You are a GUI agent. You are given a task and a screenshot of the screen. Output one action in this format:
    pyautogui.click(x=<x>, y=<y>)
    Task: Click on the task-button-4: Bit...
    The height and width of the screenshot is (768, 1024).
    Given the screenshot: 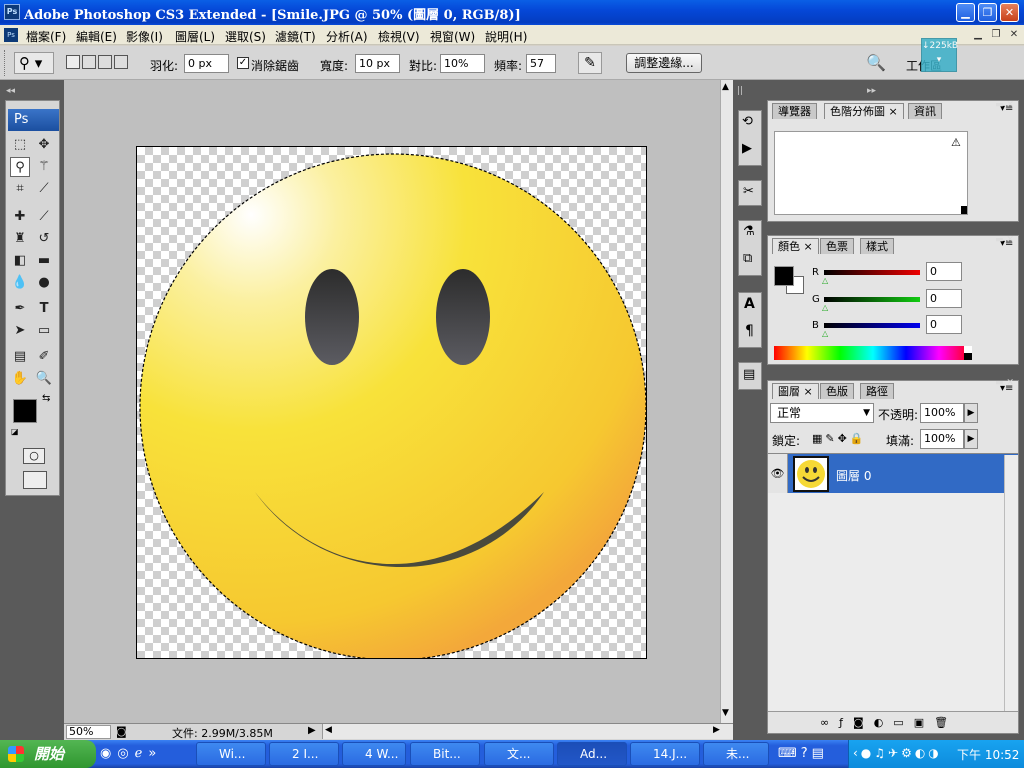 What is the action you would take?
    pyautogui.click(x=445, y=754)
    